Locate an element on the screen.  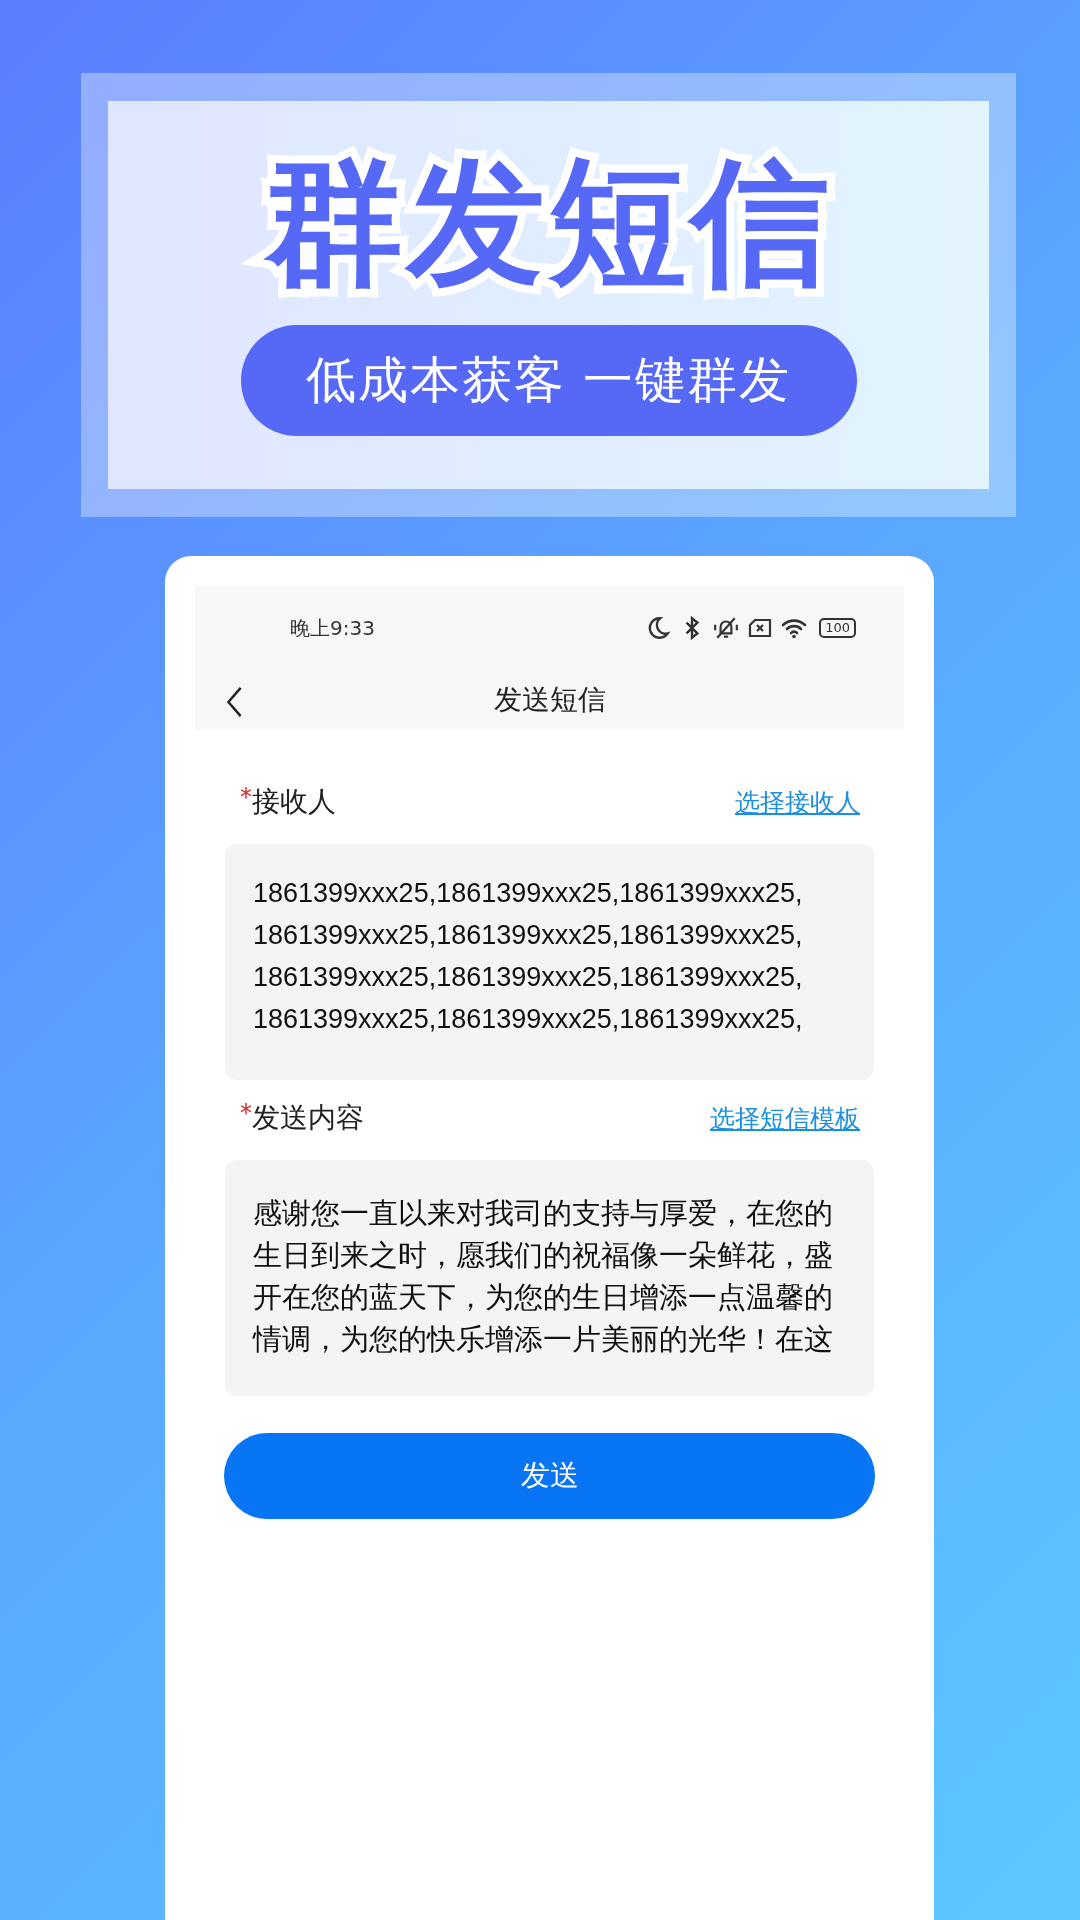
recipients-field: 1861399xxx25,1861399xxx25,1861399xxx25, 1861399xxx25,1861399xxx25,1861399xxx25, 1861399xxx25,1861399xxx25,1861399xxx25, 1861399xxx25,1861399xxx25,1861399xxx25, is located at coordinates (549, 962).